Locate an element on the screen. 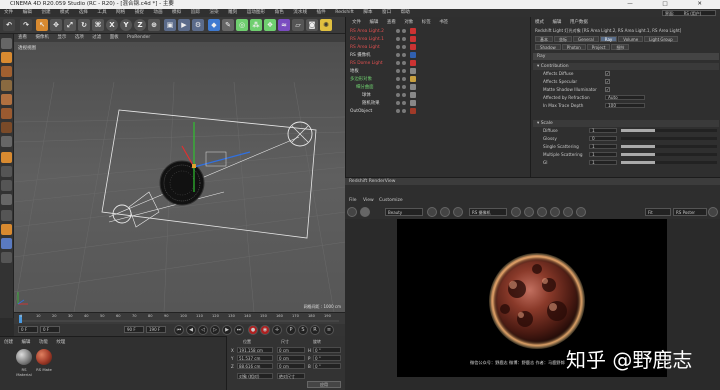 This screenshot has width=720, height=390. menu-render: 渲染 is located at coordinates (213, 12).